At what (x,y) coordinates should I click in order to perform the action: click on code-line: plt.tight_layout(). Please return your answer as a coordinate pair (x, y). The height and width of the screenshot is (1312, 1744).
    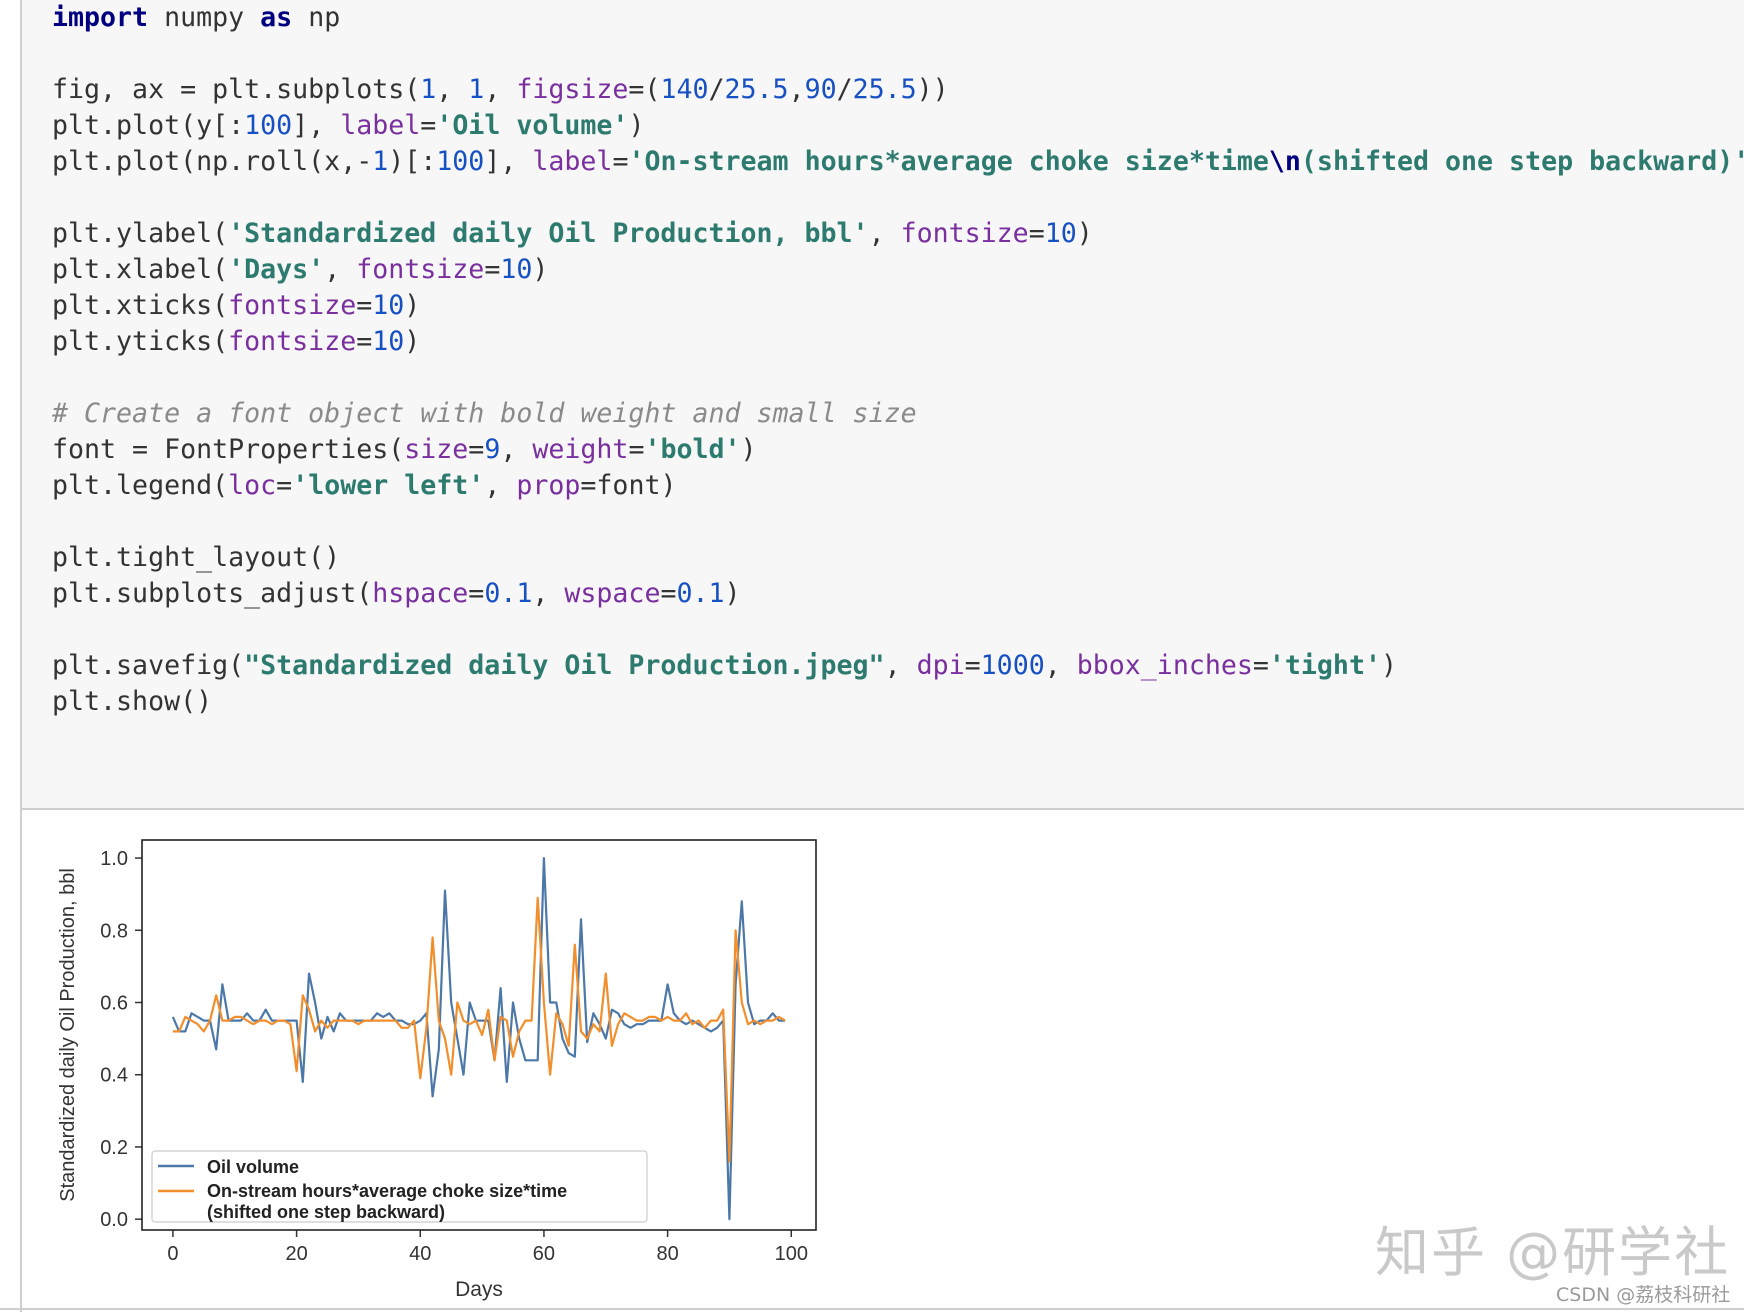
    Looking at the image, I should click on (898, 558).